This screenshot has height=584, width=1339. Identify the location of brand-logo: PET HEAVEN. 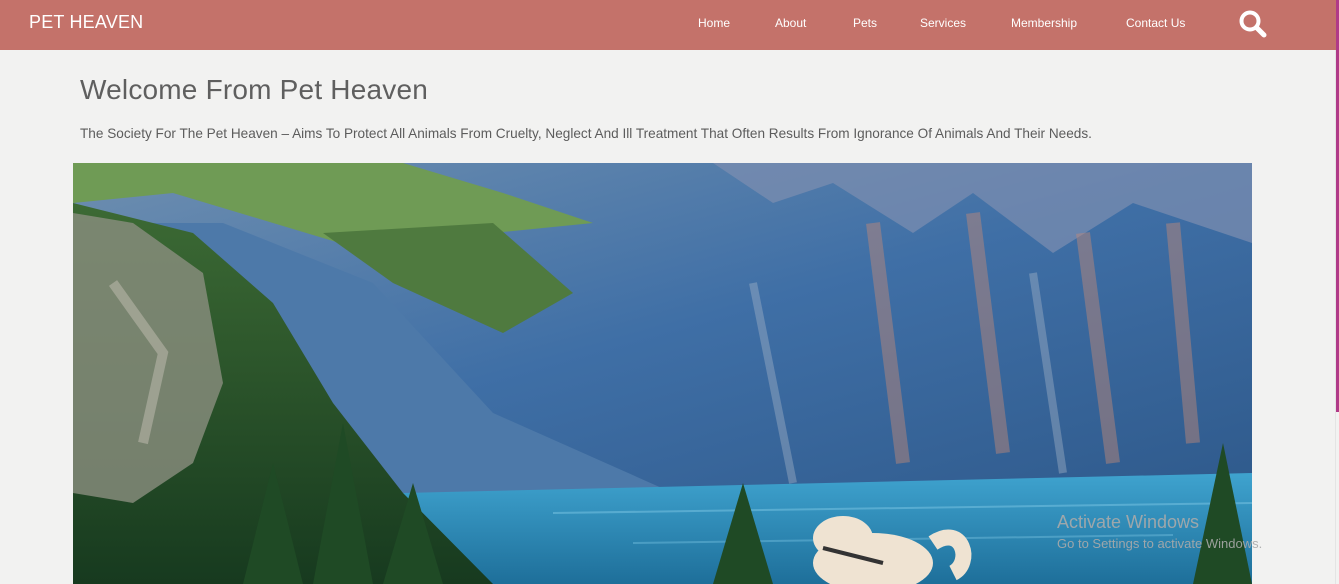
(86, 22).